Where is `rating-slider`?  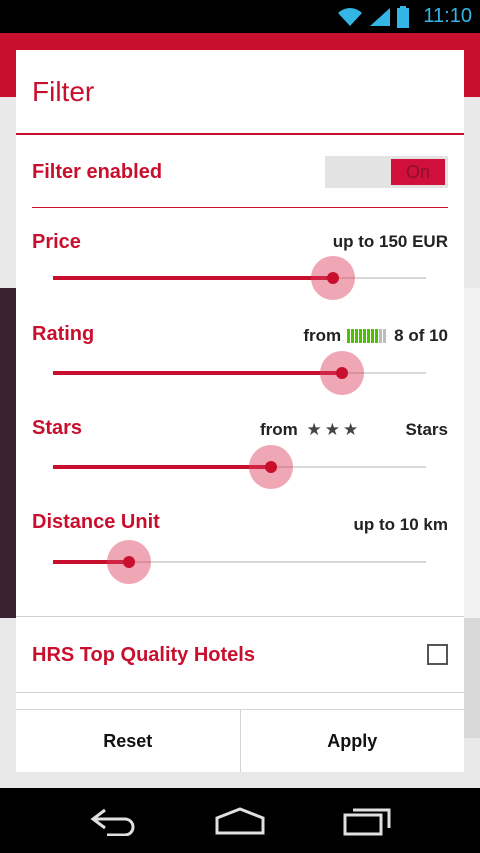
rating-slider is located at coordinates (239, 373).